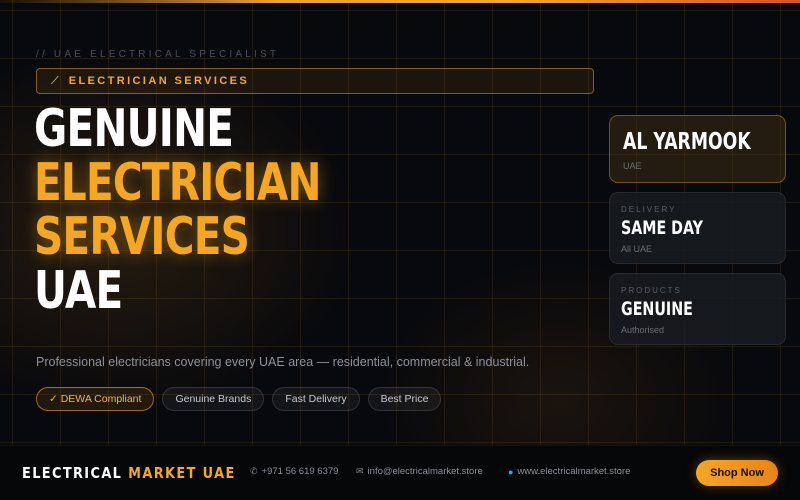 This screenshot has width=800, height=500. Describe the element at coordinates (360, 471) in the screenshot. I see `mail-icon: ✉` at that location.